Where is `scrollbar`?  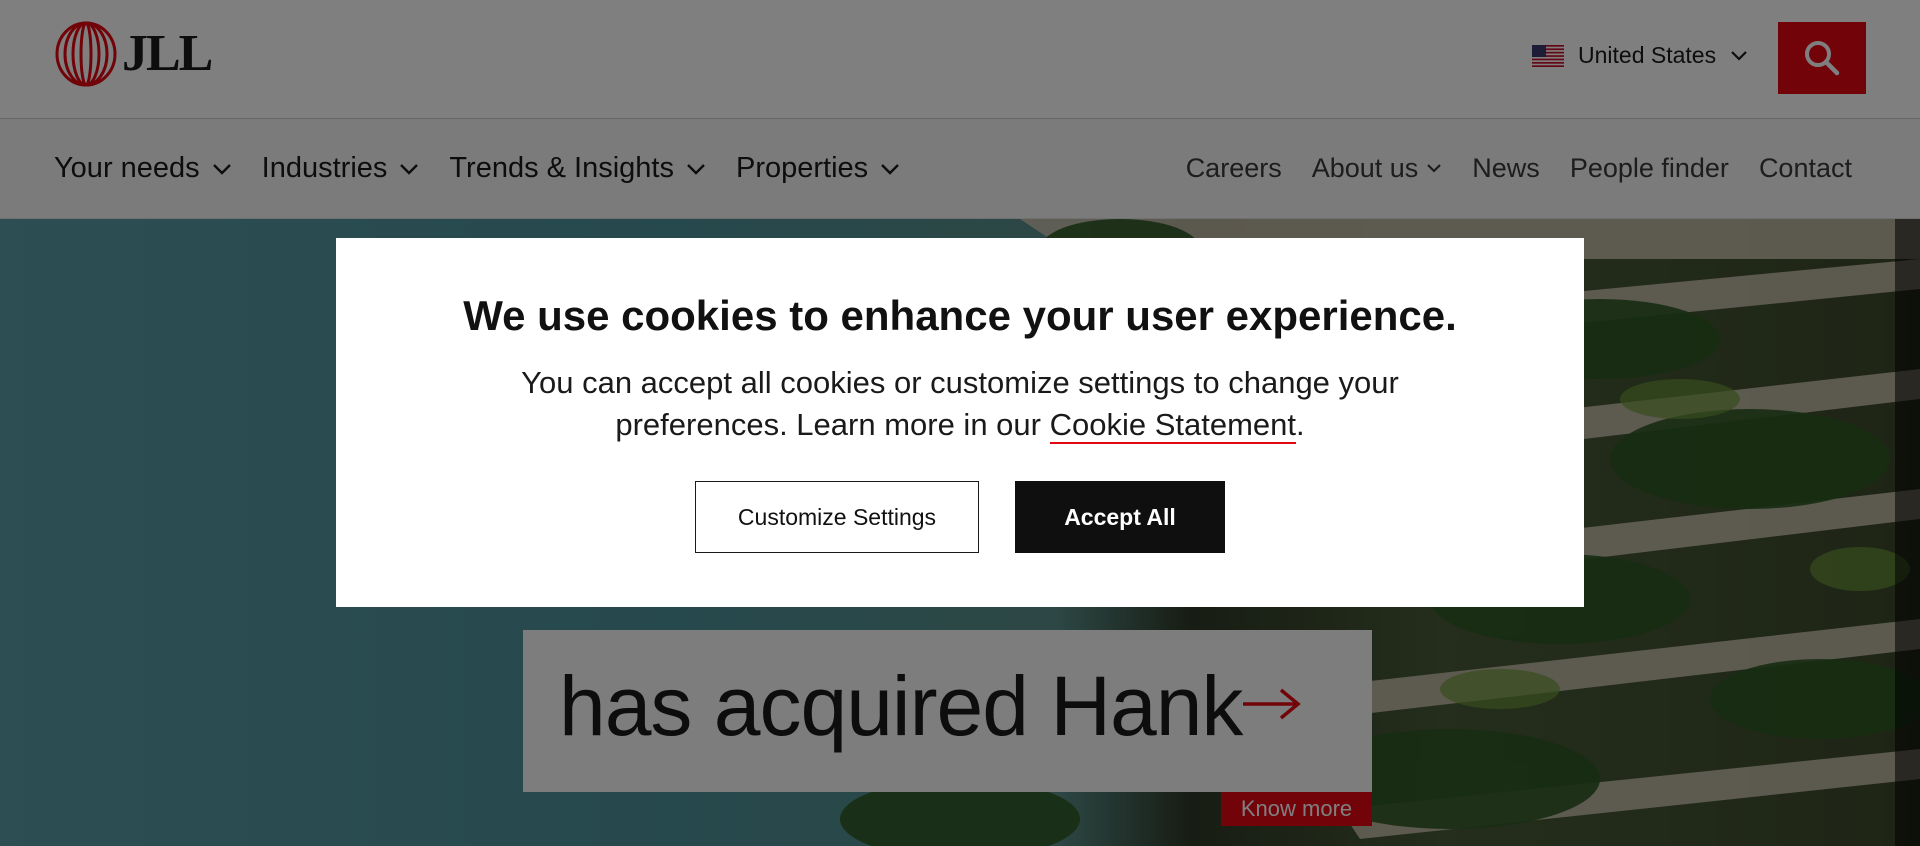 scrollbar is located at coordinates (1907, 532).